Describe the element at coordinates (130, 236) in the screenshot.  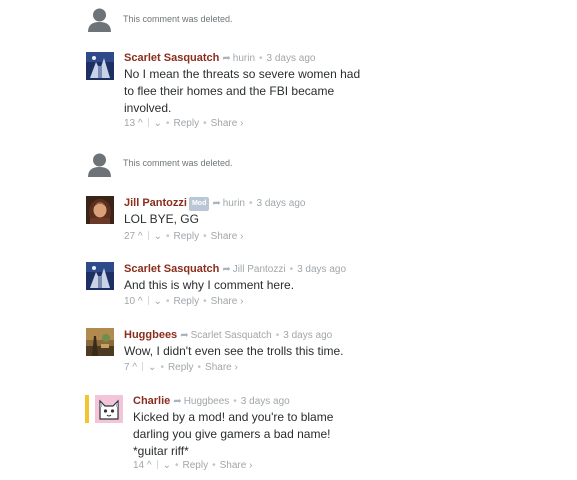
I see `vote-count: 27` at that location.